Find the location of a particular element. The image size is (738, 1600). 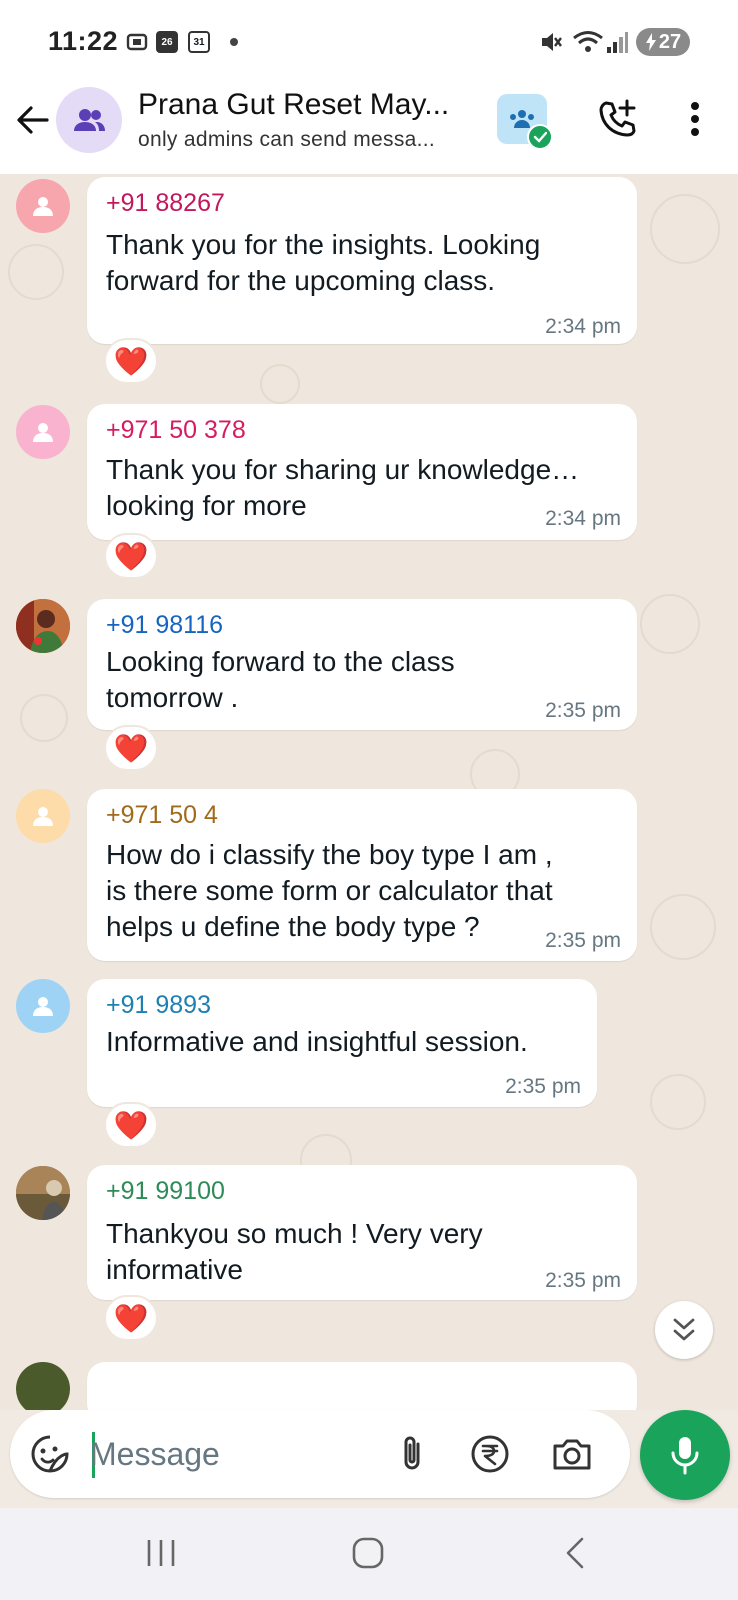

group-avatar is located at coordinates (89, 120).